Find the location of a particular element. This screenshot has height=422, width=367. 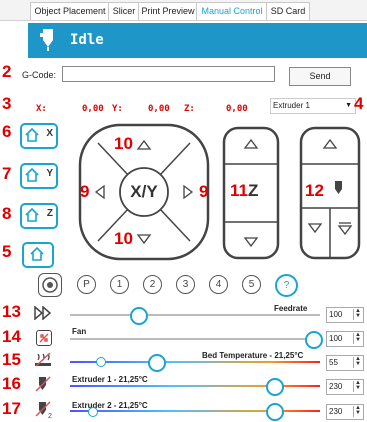

preset-4-button: 4 is located at coordinates (218, 284).